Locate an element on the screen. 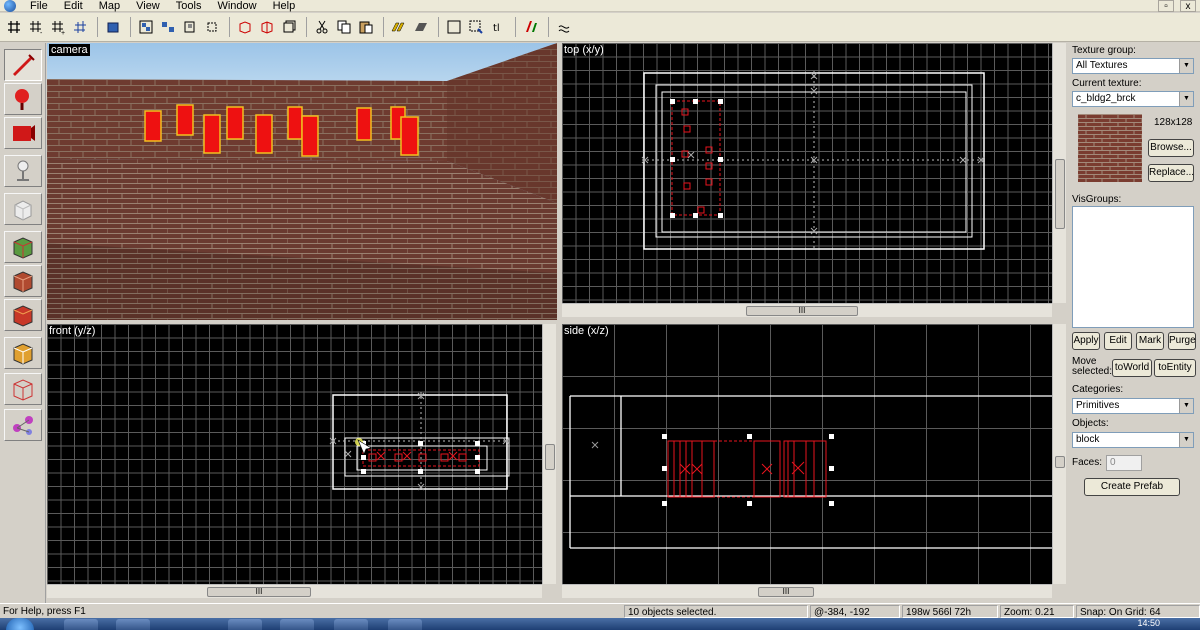 The height and width of the screenshot is (630, 1200). group-icon is located at coordinates (146, 27).